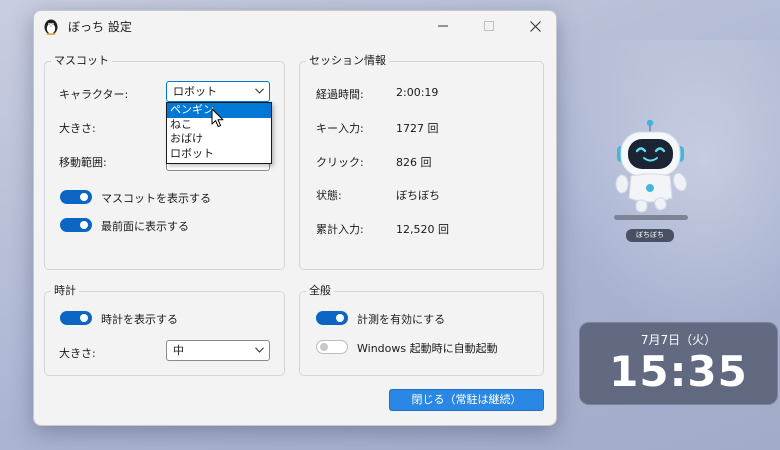 The width and height of the screenshot is (780, 450). I want to click on character-label: キャラクター:, so click(94, 94).